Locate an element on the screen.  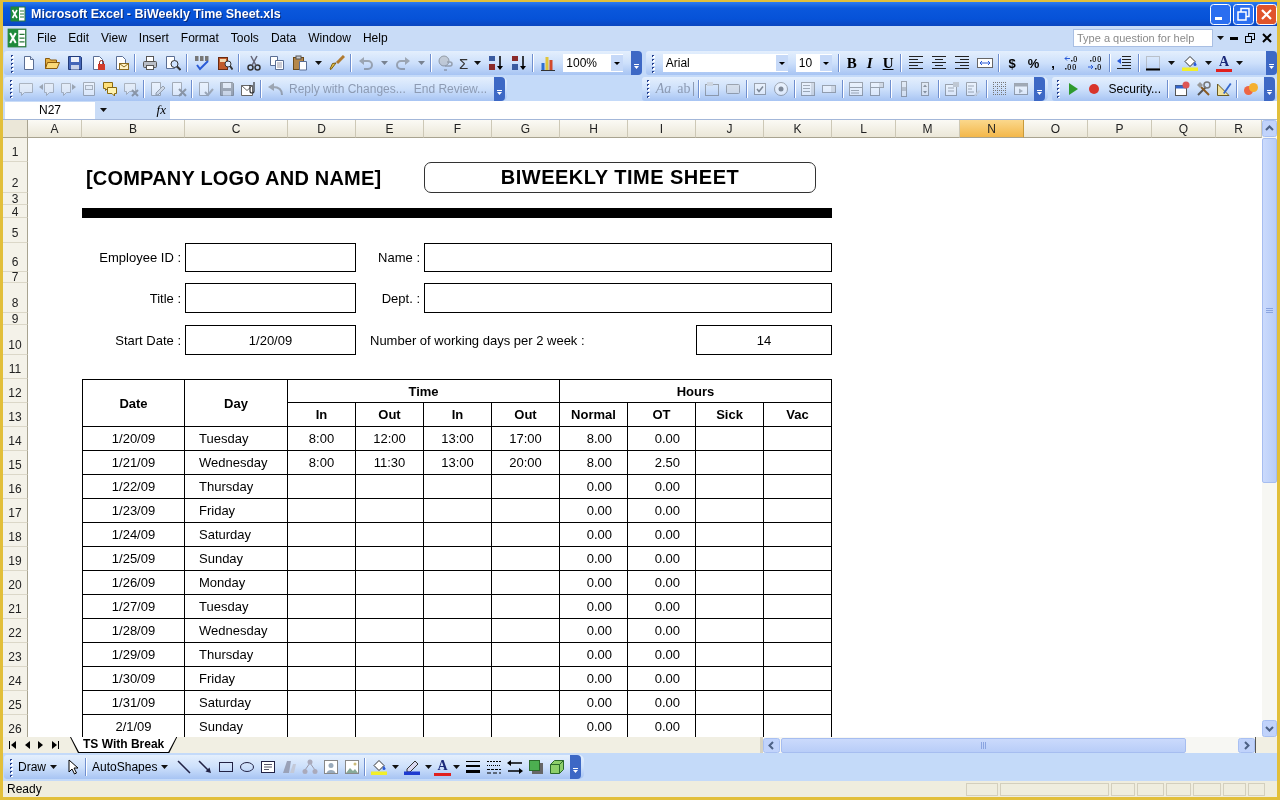
row-header: 17 is located at coordinates (15, 511).